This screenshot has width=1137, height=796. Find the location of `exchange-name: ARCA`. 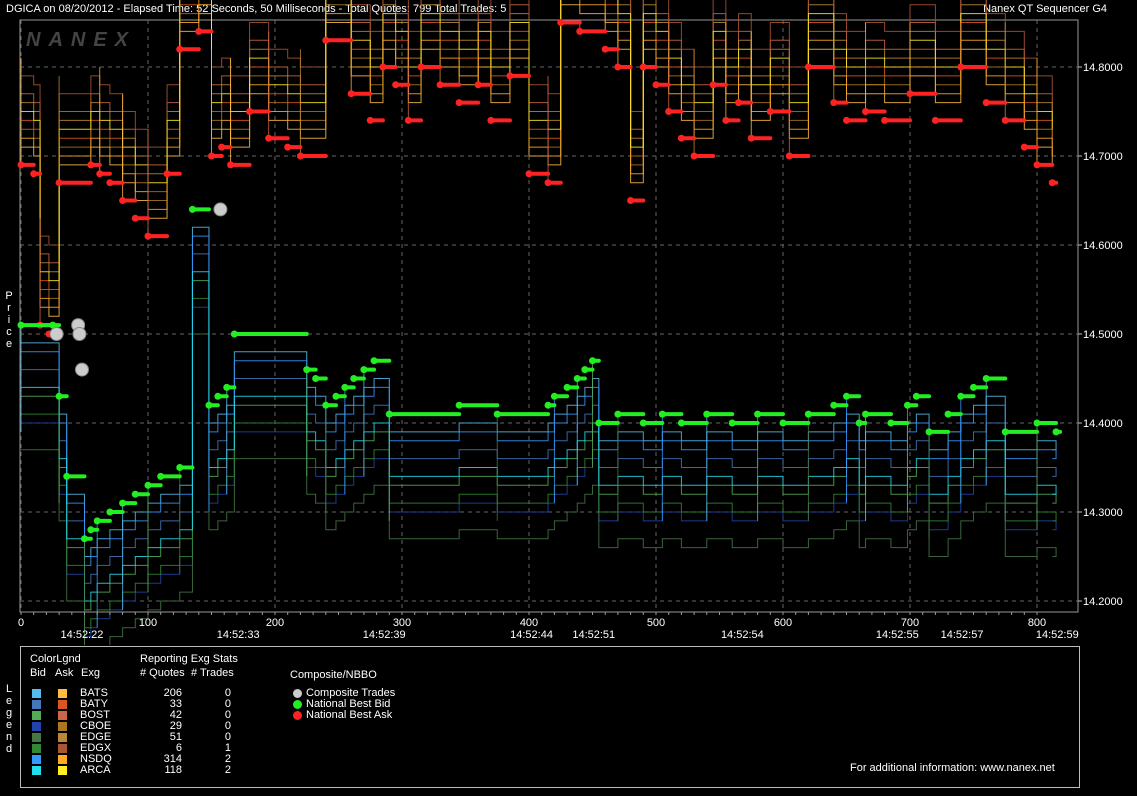

exchange-name: ARCA is located at coordinates (95, 770).